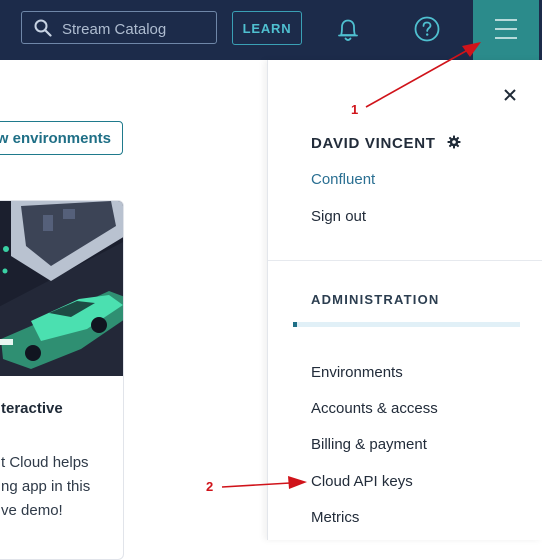 The width and height of the screenshot is (542, 560). What do you see at coordinates (210, 486) in the screenshot?
I see `annotation-label-2: 2` at bounding box center [210, 486].